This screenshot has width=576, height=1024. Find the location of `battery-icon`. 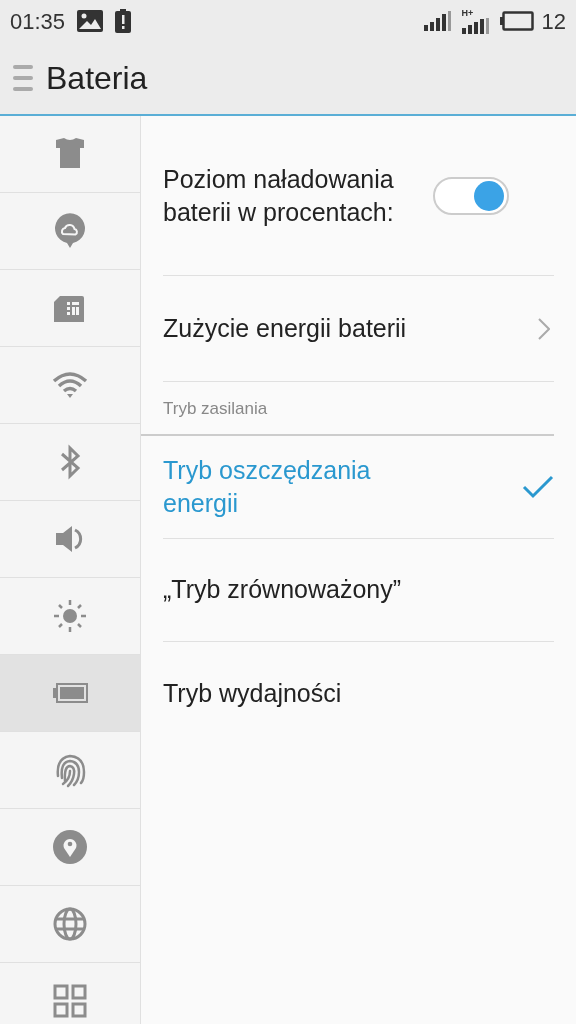

battery-icon is located at coordinates (516, 21).